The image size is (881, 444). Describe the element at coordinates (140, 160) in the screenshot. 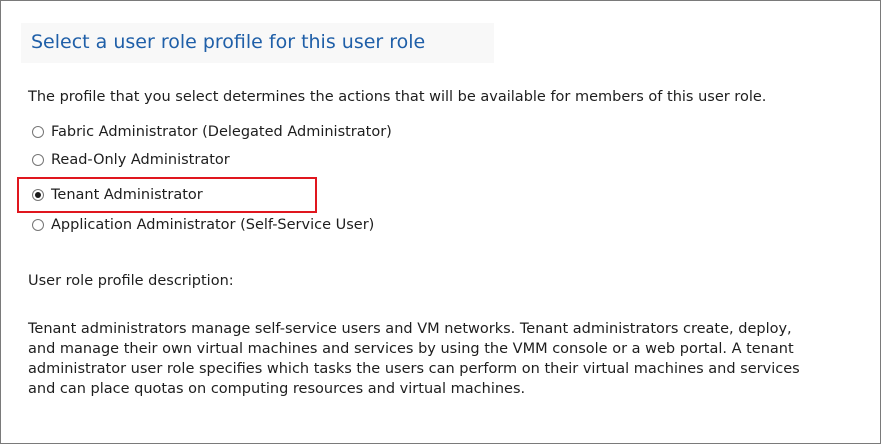

I see `radio-label: Read-Only Administrator` at that location.